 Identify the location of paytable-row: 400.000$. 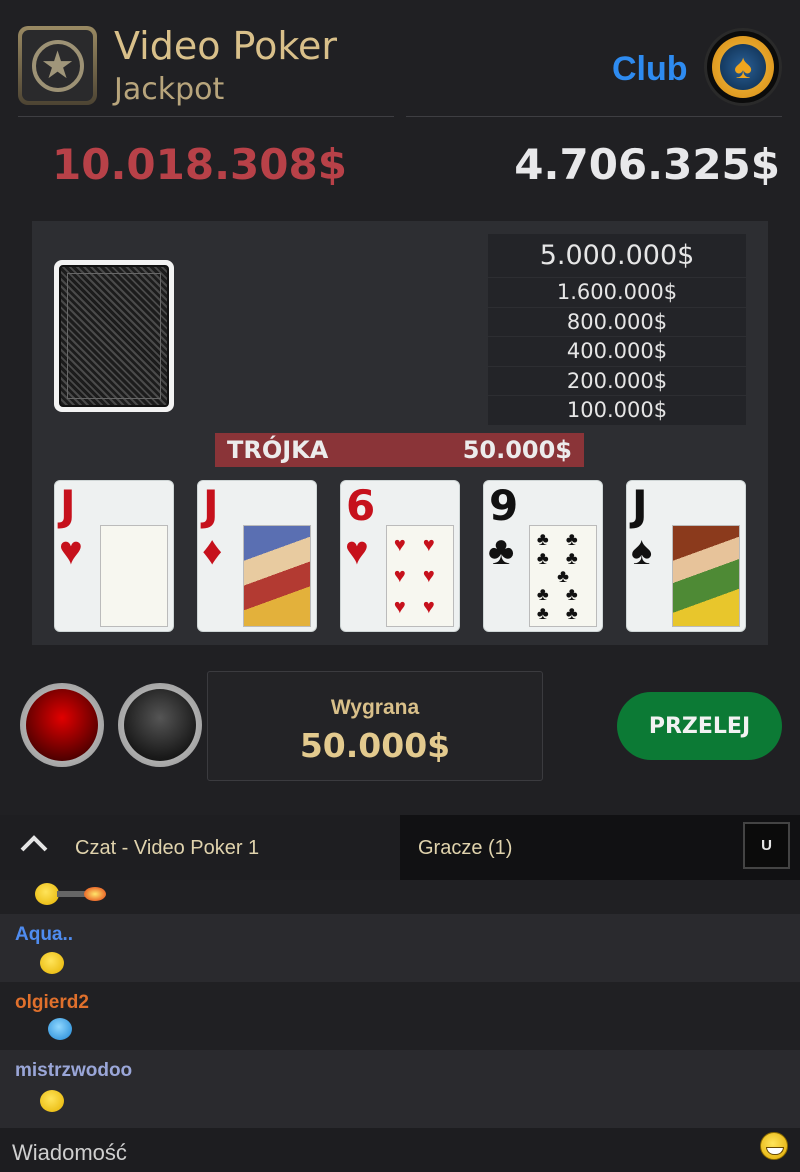
(617, 352).